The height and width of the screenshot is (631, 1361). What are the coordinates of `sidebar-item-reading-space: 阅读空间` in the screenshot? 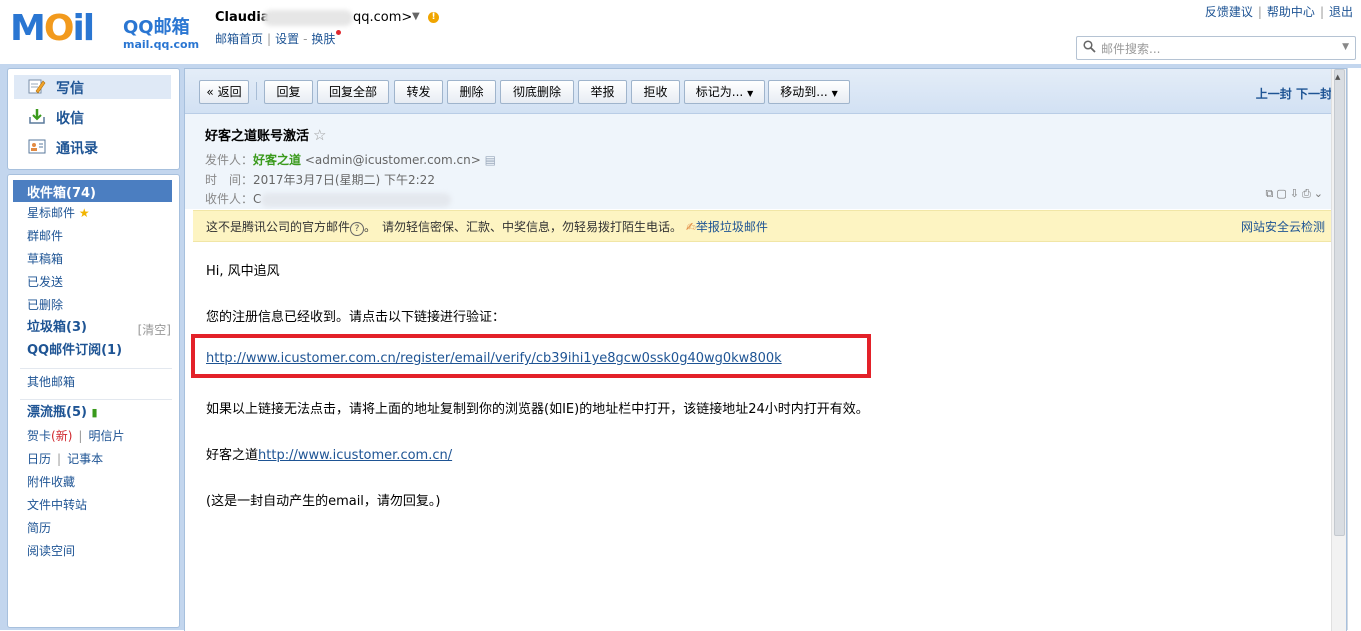 It's located at (51, 551).